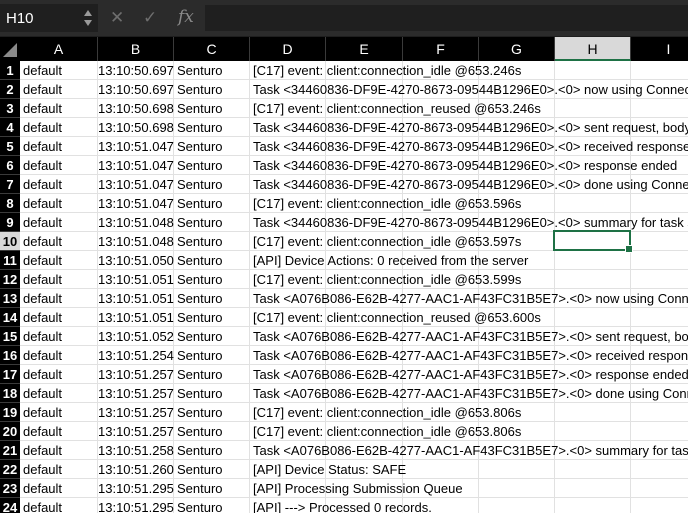  I want to click on cell-b23: 13:10:51.295, so click(136, 488).